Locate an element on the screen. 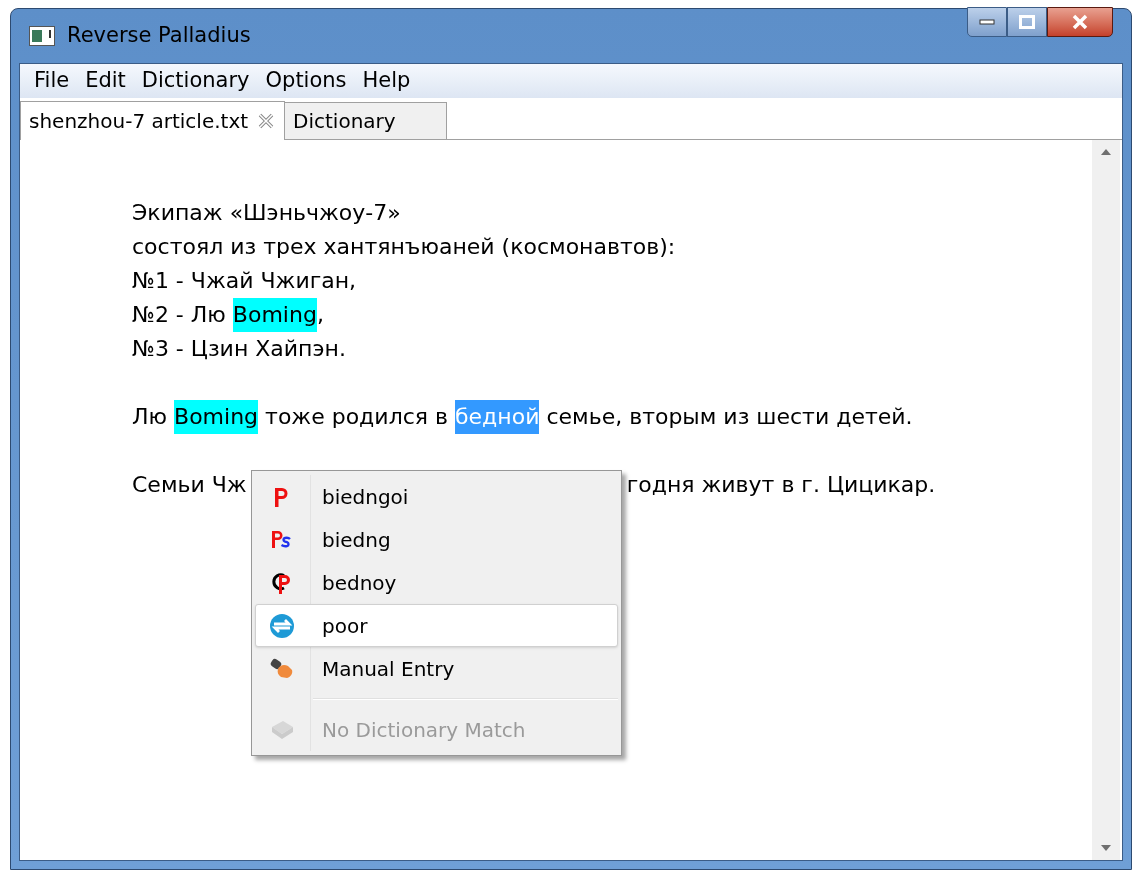 This screenshot has height=876, width=1138. minimize-icon is located at coordinates (987, 22).